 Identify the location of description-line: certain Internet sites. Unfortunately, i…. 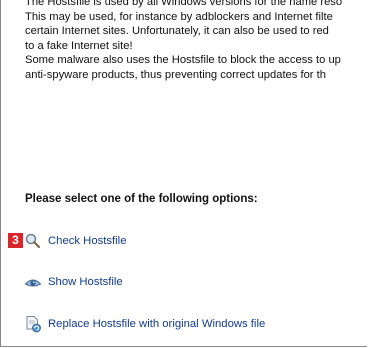
(177, 31).